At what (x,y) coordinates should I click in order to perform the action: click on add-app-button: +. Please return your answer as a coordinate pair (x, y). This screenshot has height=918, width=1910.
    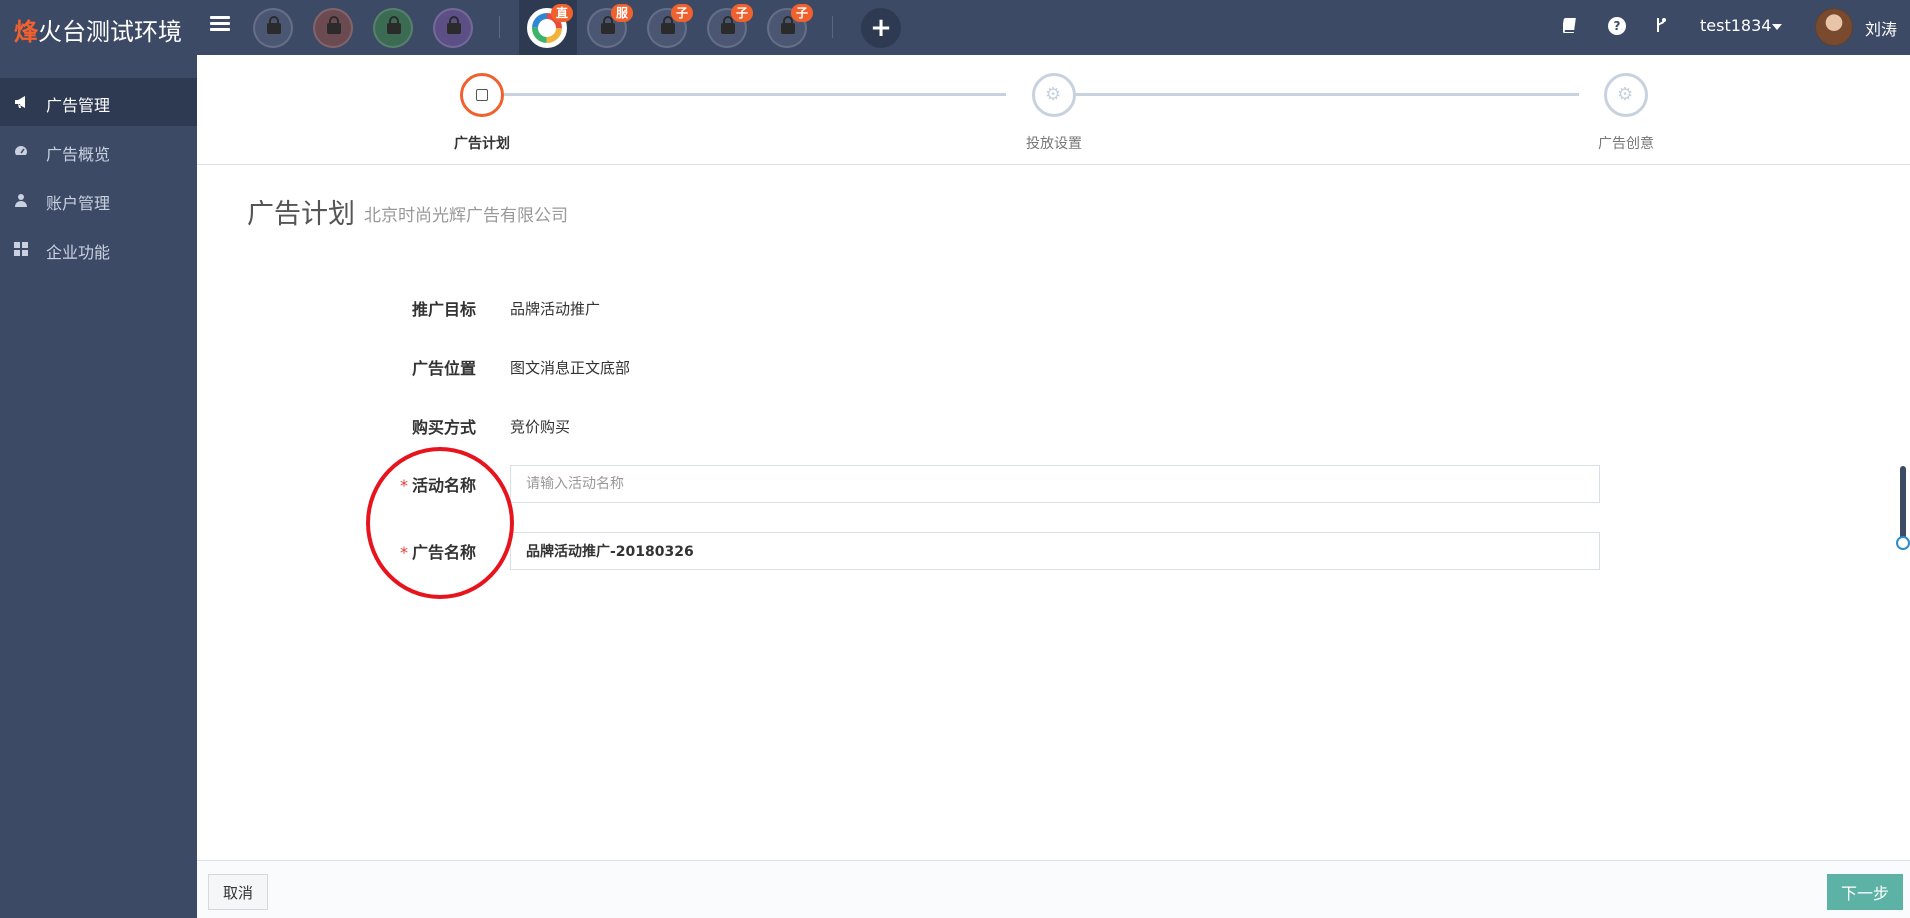
    Looking at the image, I should click on (881, 28).